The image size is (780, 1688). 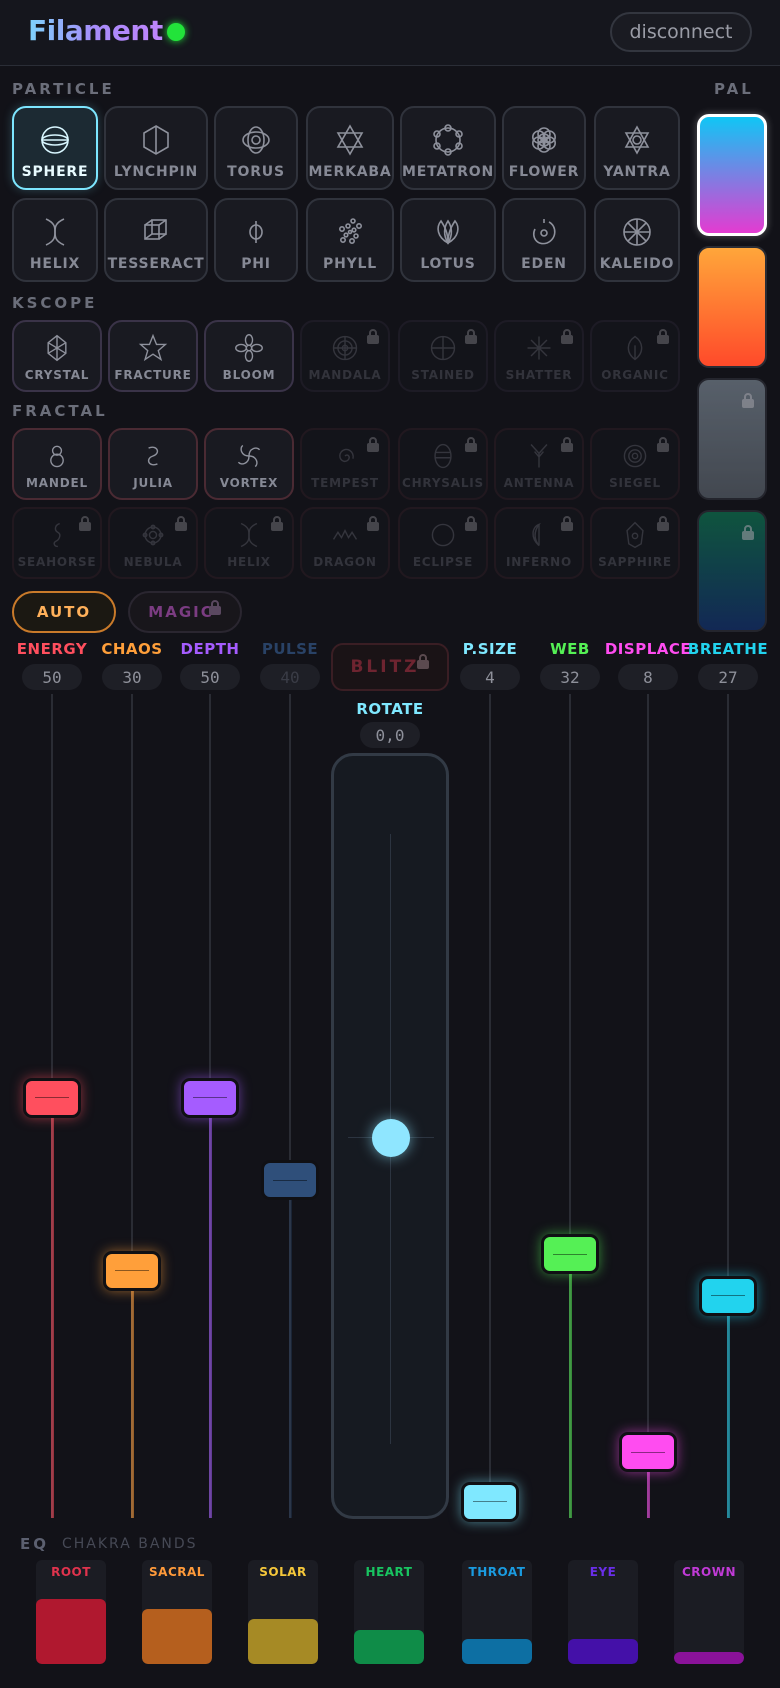 What do you see at coordinates (539, 562) in the screenshot?
I see `mode-tile-label: INFERNO` at bounding box center [539, 562].